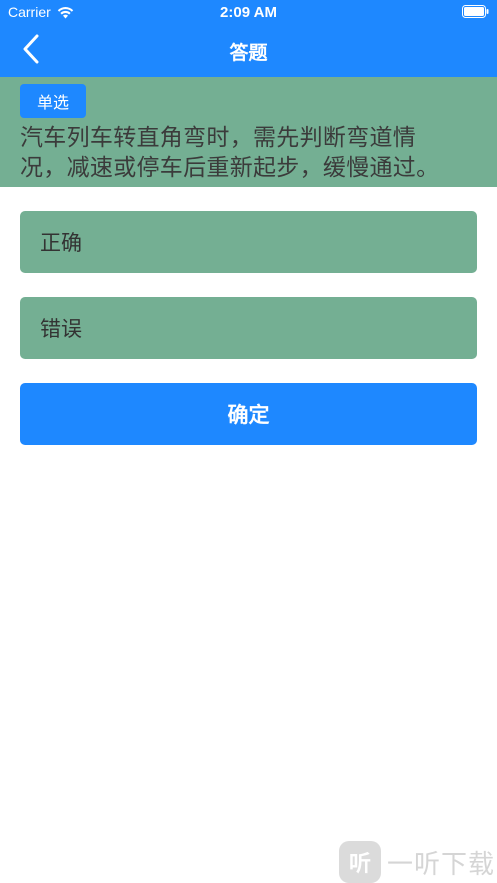 This screenshot has height=883, width=497. I want to click on navigation-bar: Carrier 2:09 AM 答题, so click(248, 38).